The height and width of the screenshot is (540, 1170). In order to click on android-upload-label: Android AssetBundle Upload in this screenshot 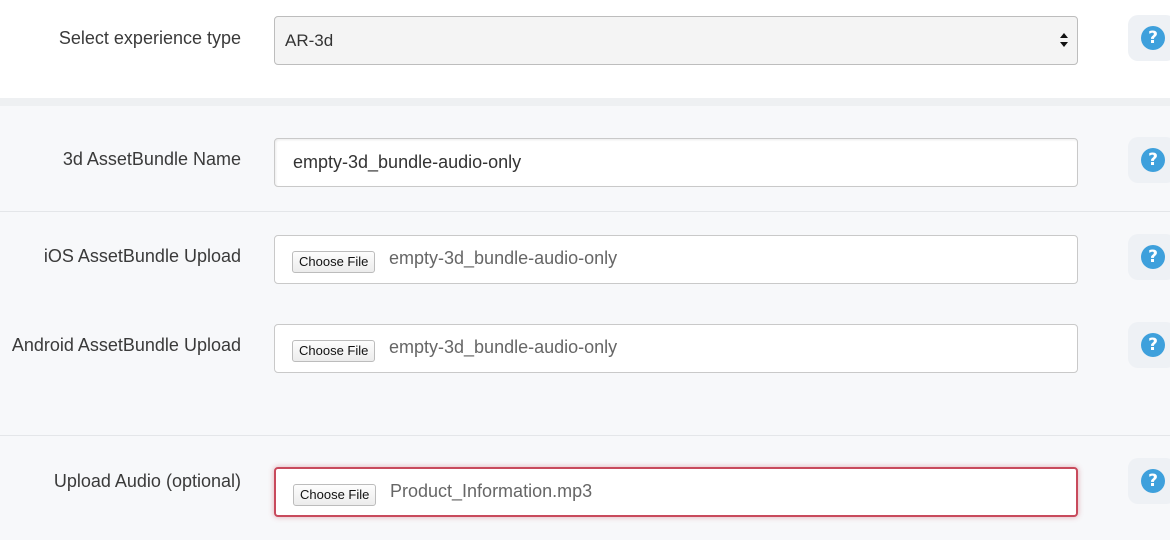, I will do `click(126, 345)`.